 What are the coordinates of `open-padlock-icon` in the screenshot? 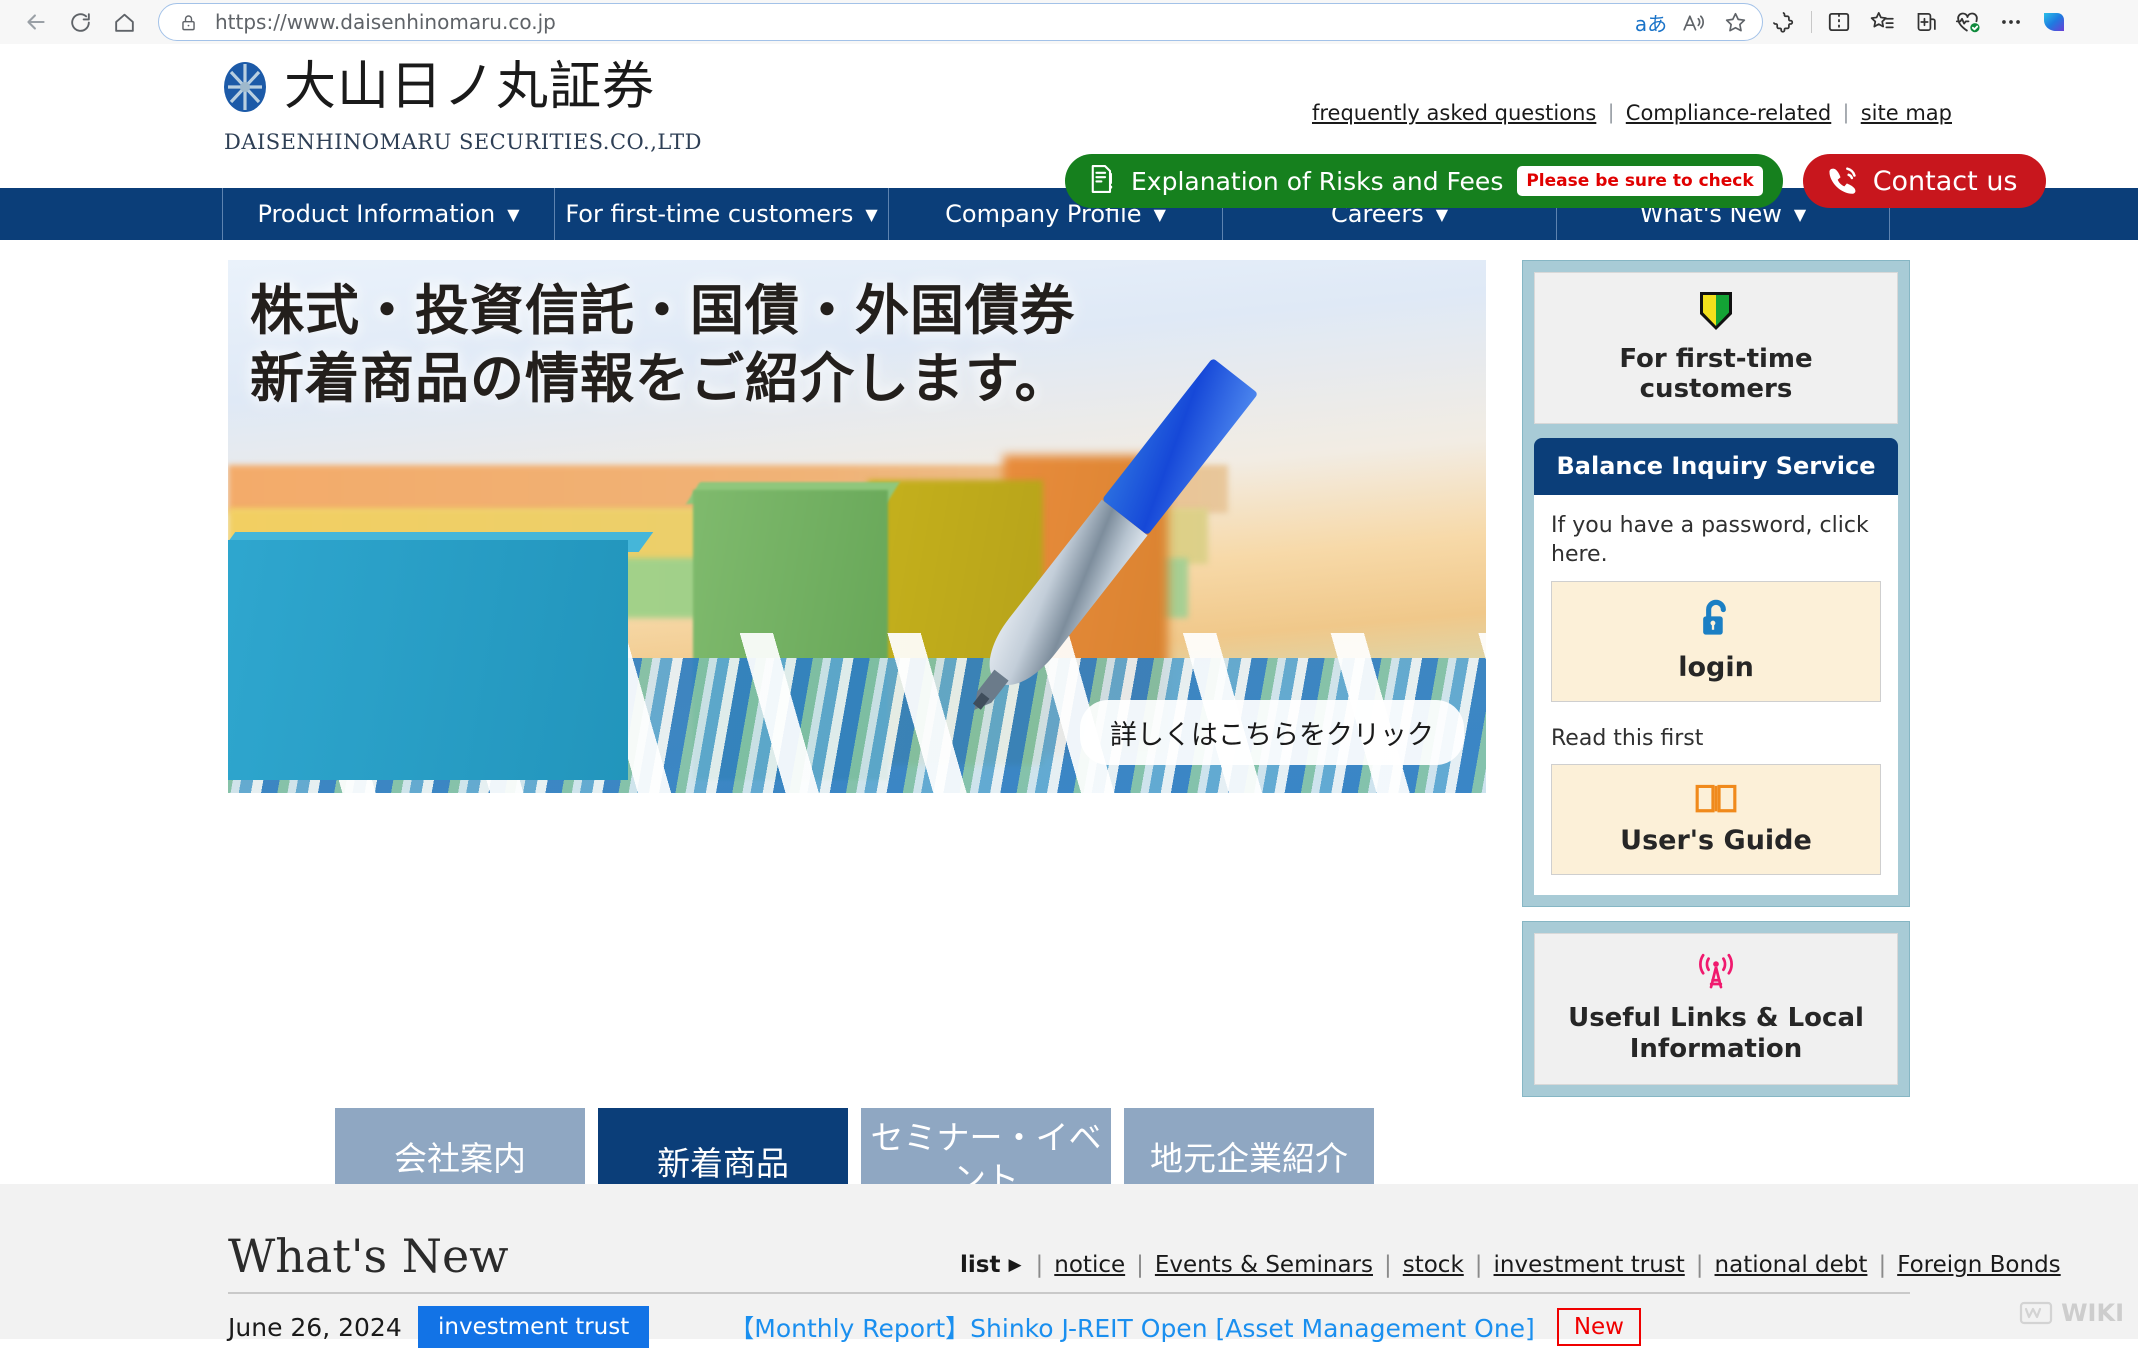 It's located at (1716, 622).